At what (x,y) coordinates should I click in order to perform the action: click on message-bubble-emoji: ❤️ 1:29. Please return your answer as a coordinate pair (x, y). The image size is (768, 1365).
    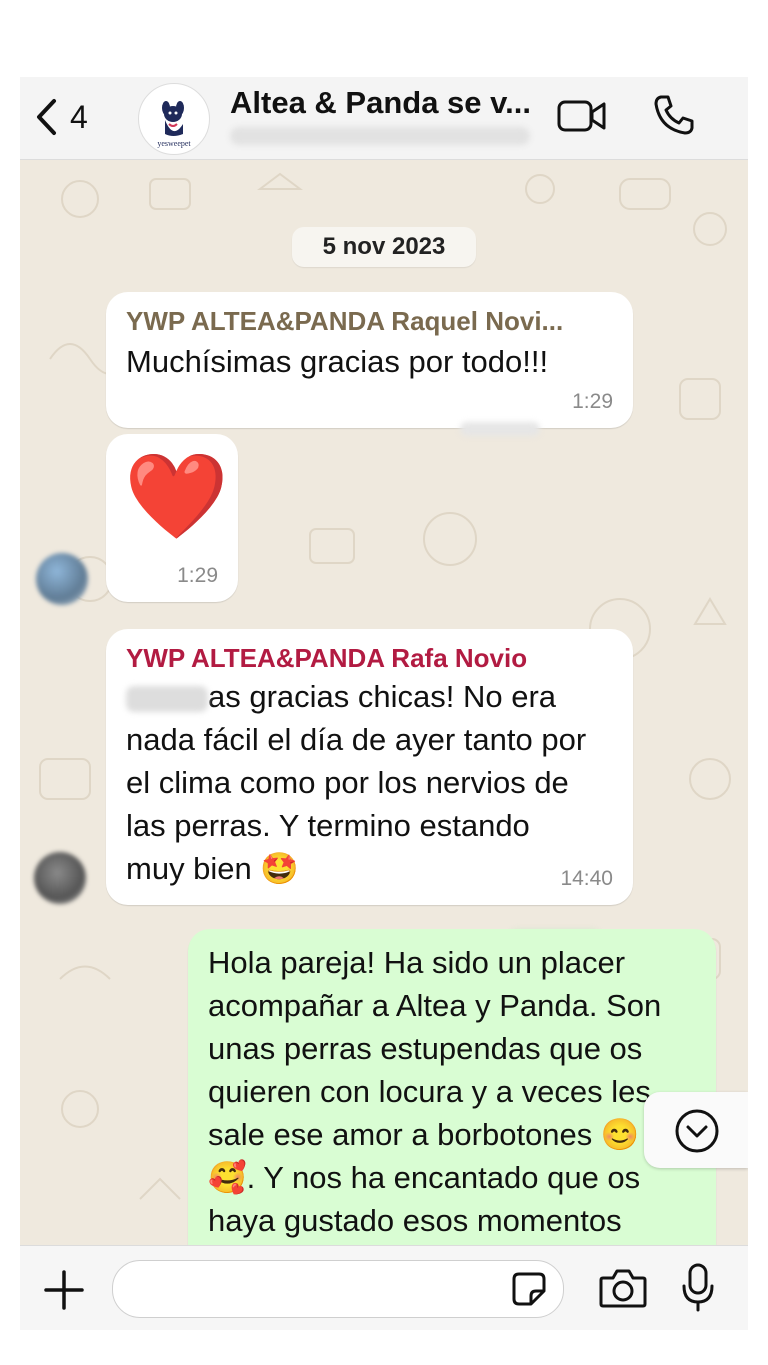
    Looking at the image, I should click on (172, 518).